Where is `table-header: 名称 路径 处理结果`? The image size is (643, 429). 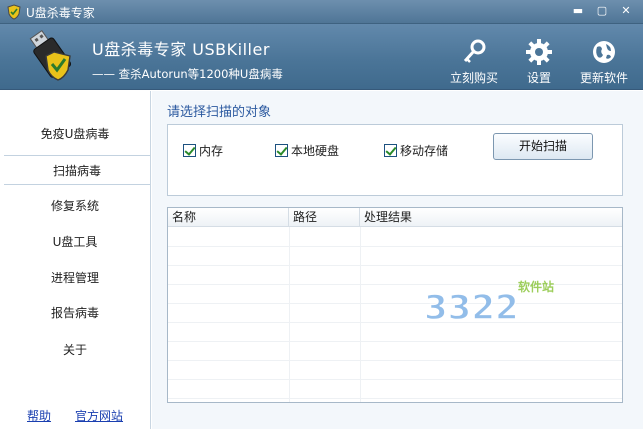
table-header: 名称 路径 处理结果 is located at coordinates (395, 217).